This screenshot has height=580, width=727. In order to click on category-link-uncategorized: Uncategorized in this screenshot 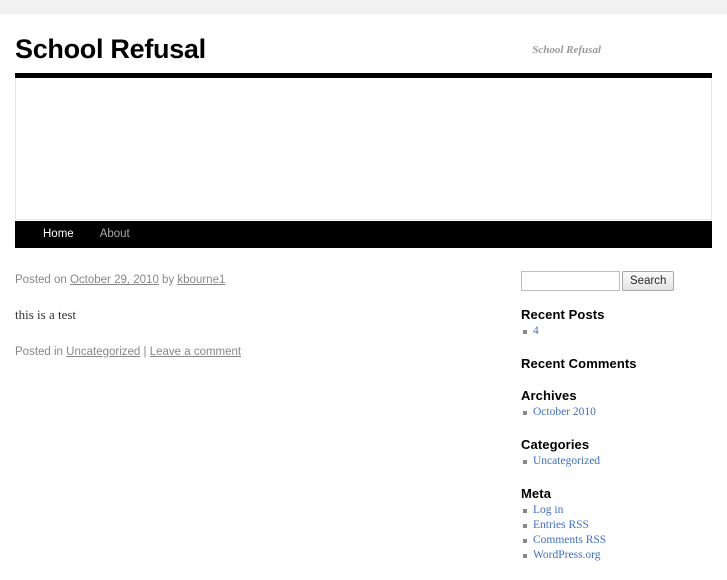, I will do `click(566, 461)`.